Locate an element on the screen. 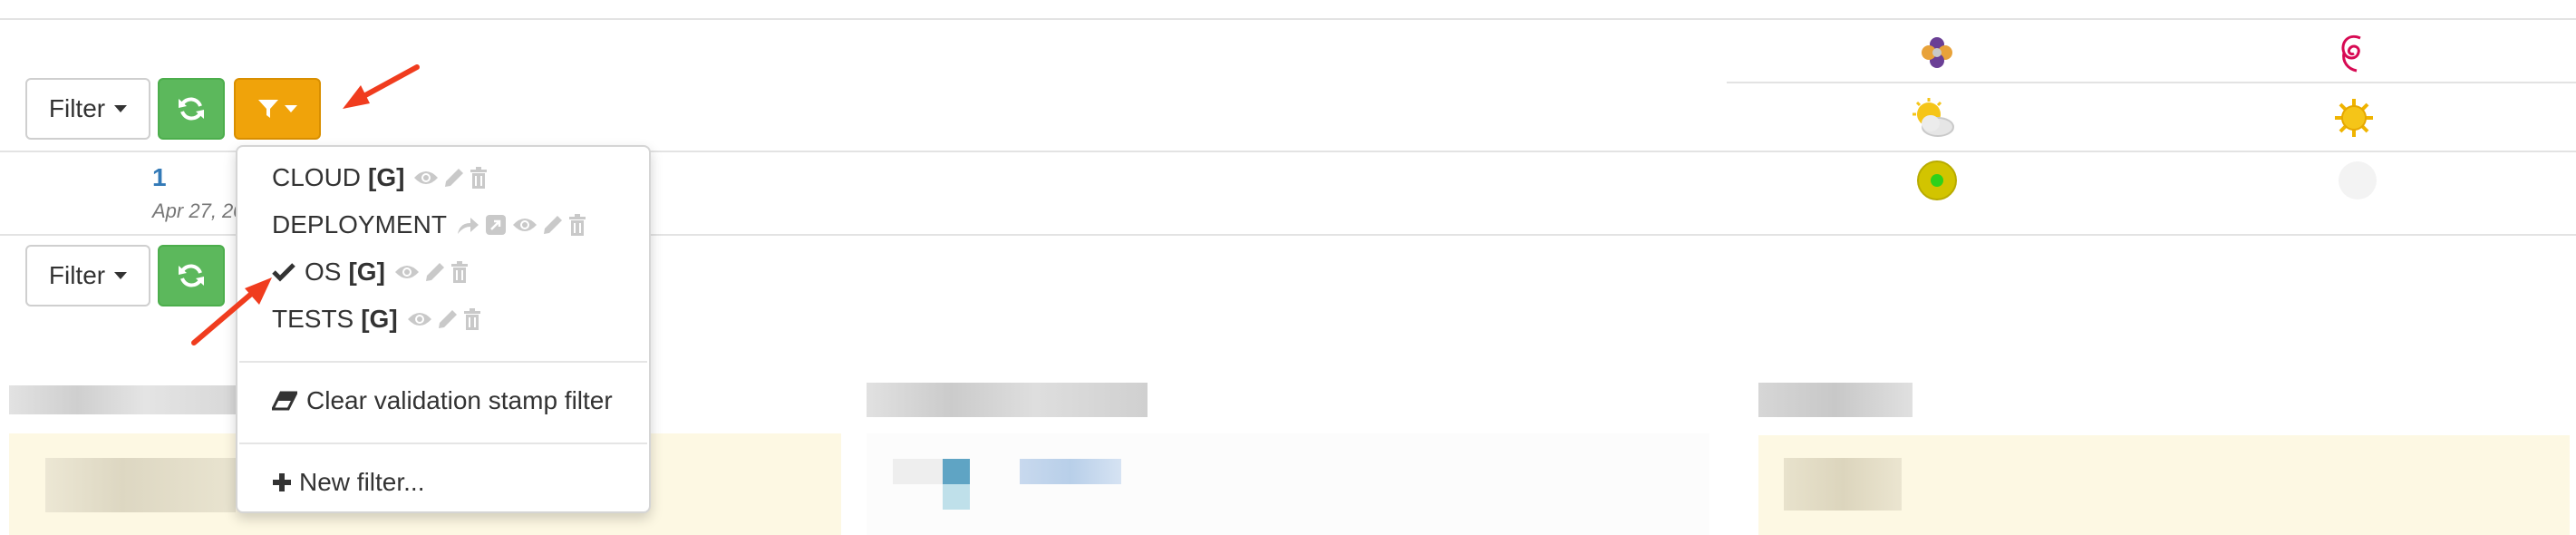  menu-item-os: OS [G] is located at coordinates (370, 272).